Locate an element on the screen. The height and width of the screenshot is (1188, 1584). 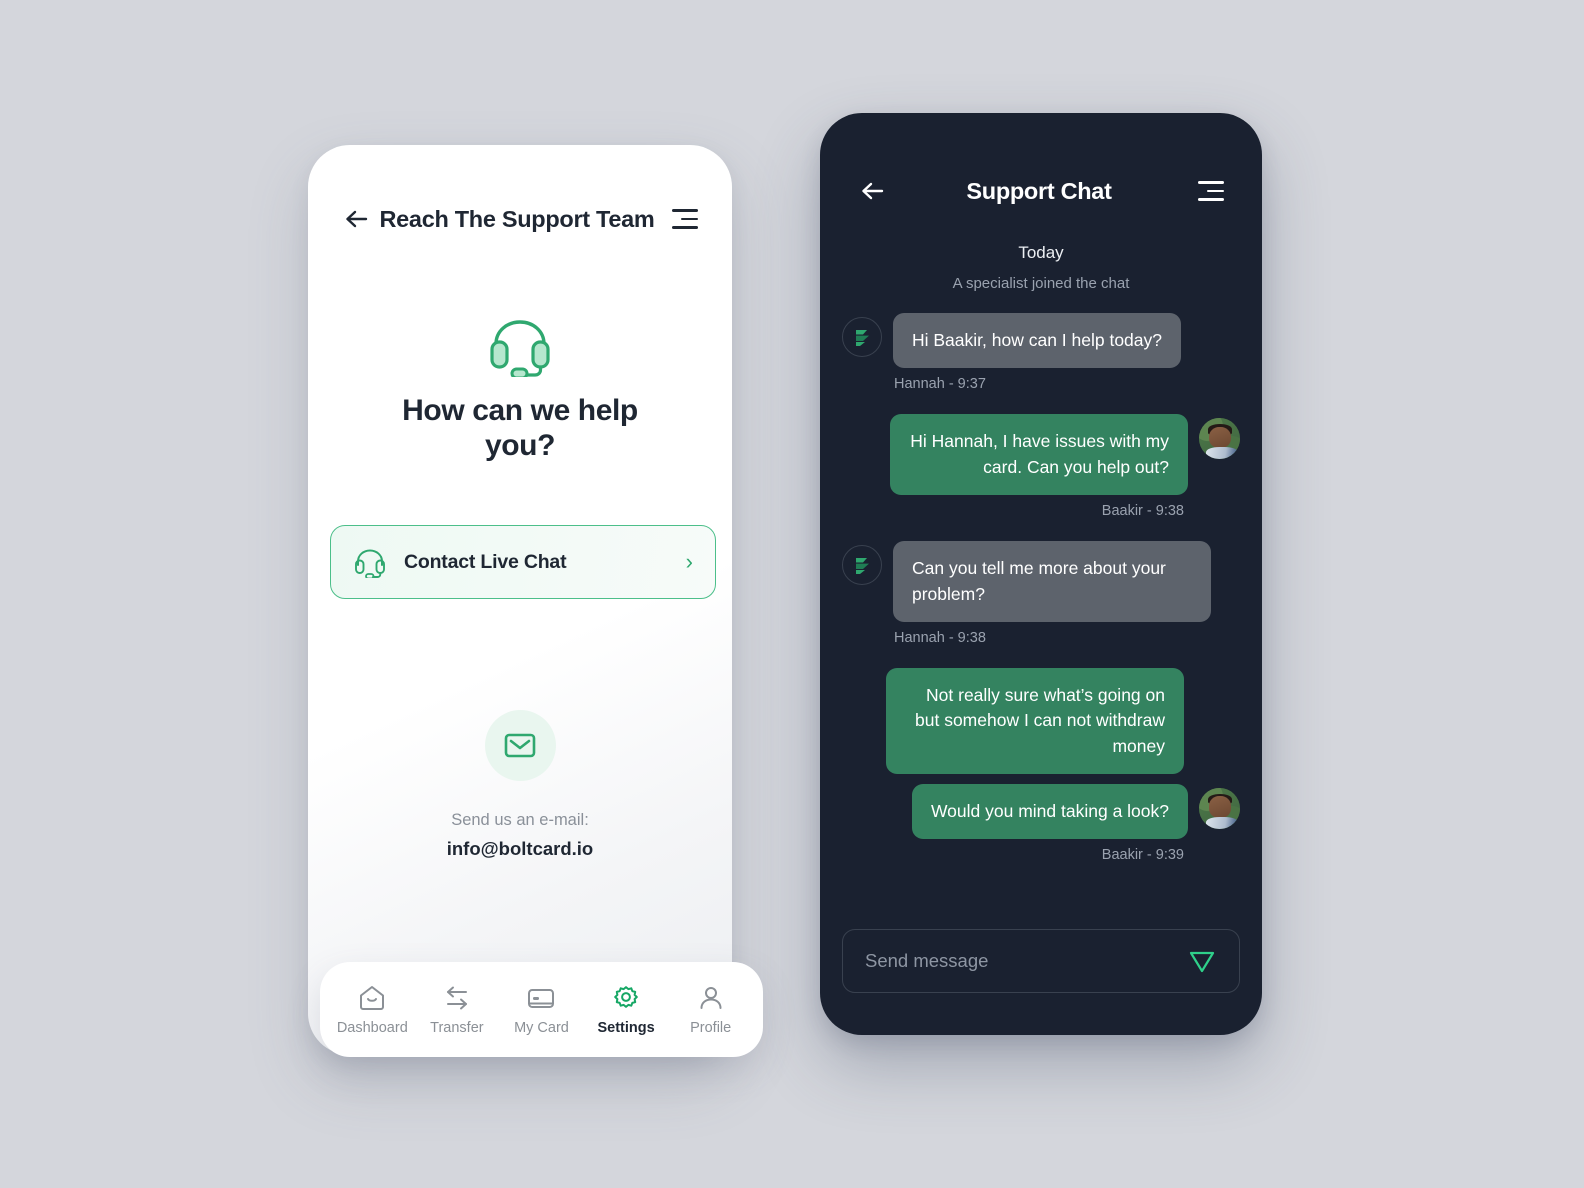
hero-illustration is located at coordinates (520, 345).